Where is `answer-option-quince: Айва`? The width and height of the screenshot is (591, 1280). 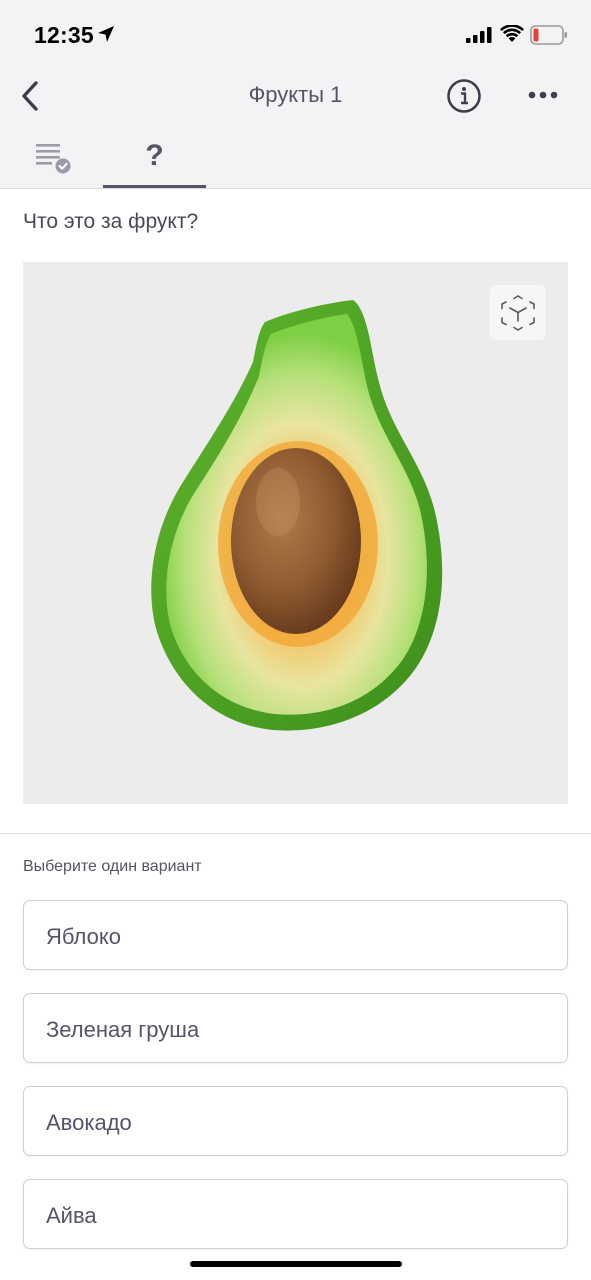 answer-option-quince: Айва is located at coordinates (295, 1214).